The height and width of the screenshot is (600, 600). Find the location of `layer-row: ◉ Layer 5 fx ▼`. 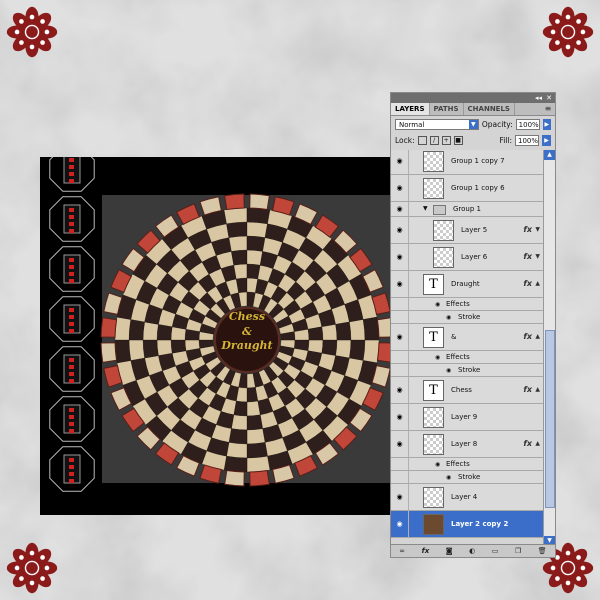

layer-row: ◉ Layer 5 fx ▼ is located at coordinates (467, 230).